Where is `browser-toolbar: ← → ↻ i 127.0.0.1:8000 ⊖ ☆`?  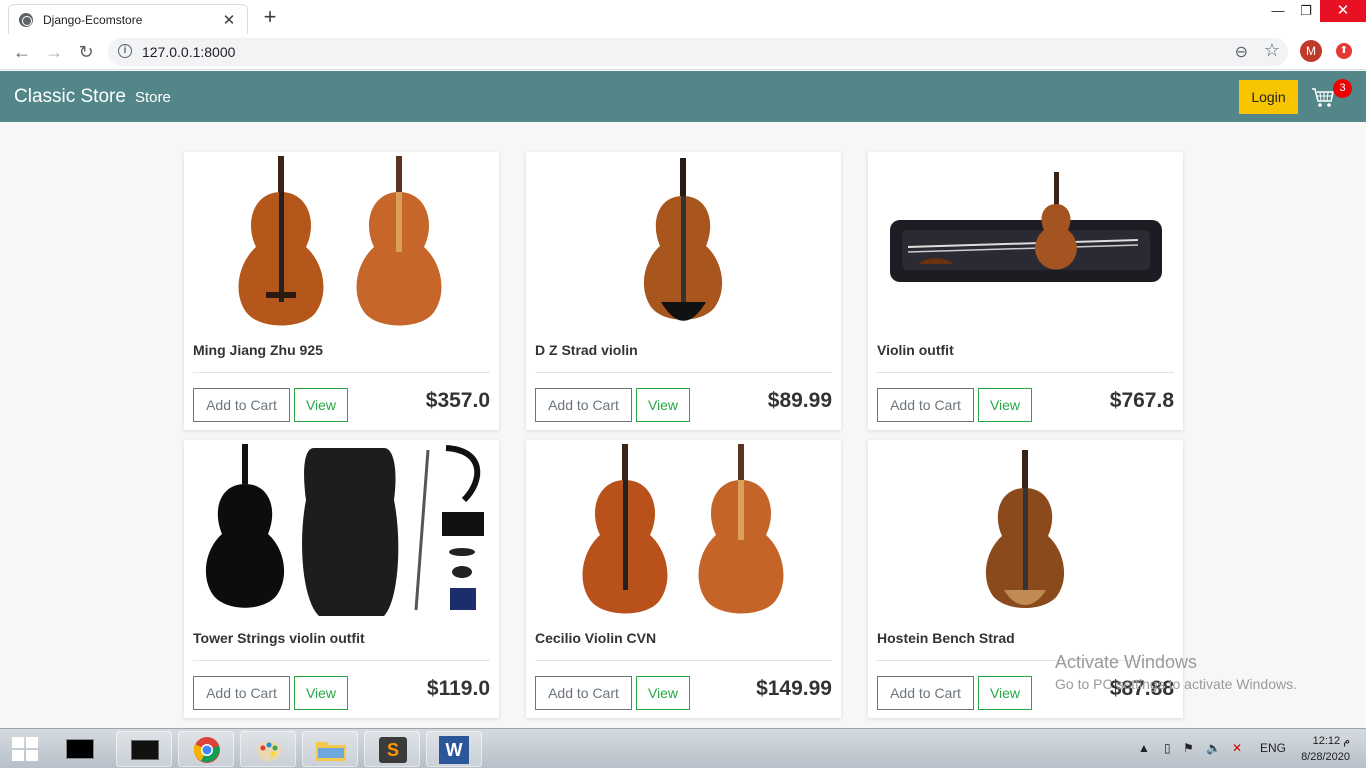 browser-toolbar: ← → ↻ i 127.0.0.1:8000 ⊖ ☆ is located at coordinates (683, 52).